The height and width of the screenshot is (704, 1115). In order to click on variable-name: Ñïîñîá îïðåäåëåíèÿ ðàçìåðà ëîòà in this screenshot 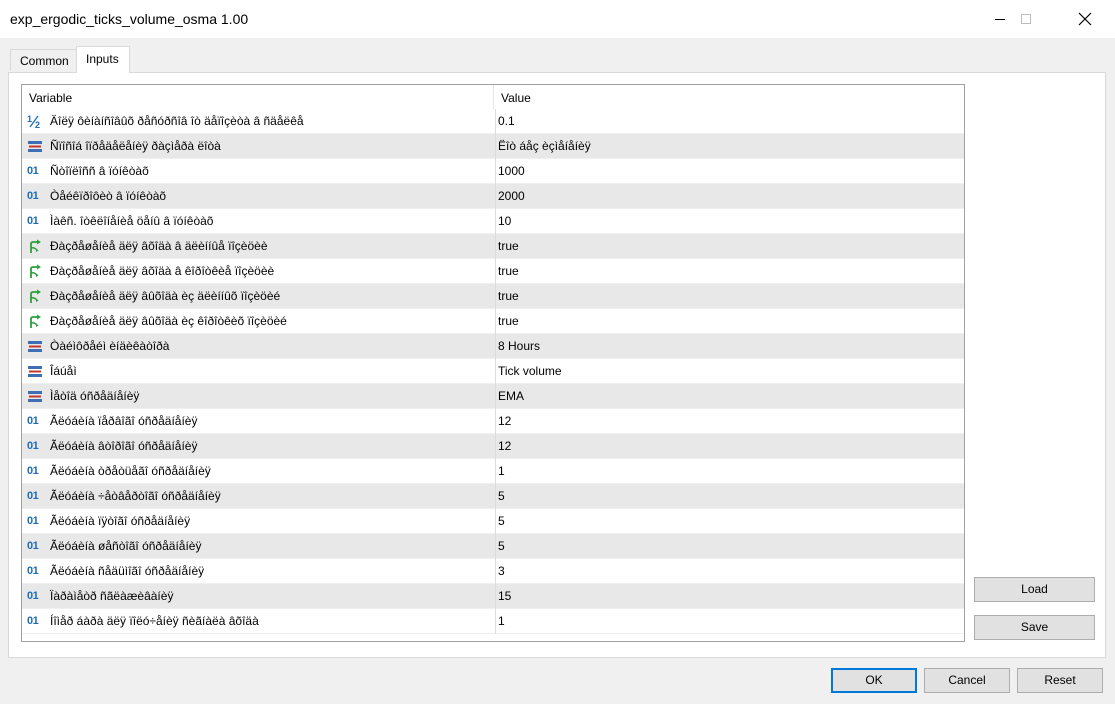, I will do `click(135, 146)`.